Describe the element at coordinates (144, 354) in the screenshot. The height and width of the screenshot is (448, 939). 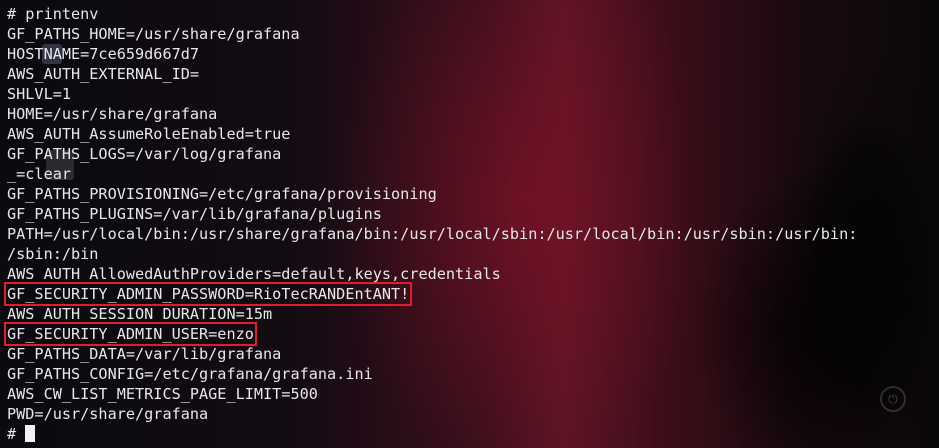
I see `env-line: GF_PATHS_DATA=/var/lib/grafana` at that location.